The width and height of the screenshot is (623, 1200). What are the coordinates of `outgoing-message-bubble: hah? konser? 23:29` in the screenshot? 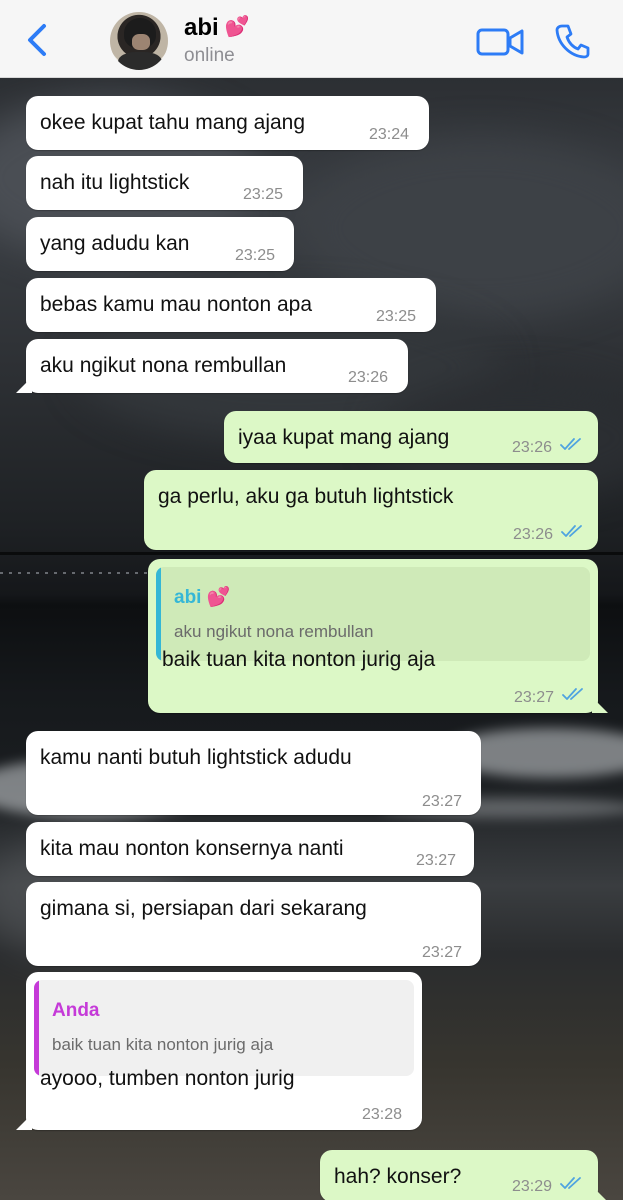 It's located at (464, 1175).